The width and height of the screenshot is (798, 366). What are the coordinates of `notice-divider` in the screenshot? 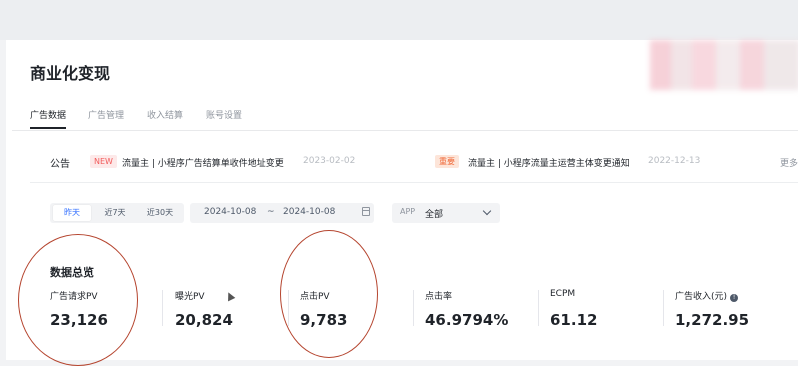 It's located at (414, 182).